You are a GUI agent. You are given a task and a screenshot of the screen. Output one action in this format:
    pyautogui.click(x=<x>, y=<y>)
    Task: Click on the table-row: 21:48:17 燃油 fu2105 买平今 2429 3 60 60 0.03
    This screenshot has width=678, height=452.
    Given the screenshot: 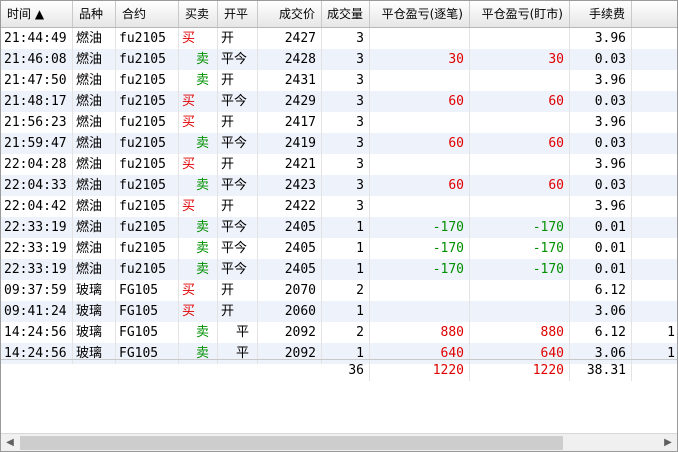 What is the action you would take?
    pyautogui.click(x=339, y=101)
    